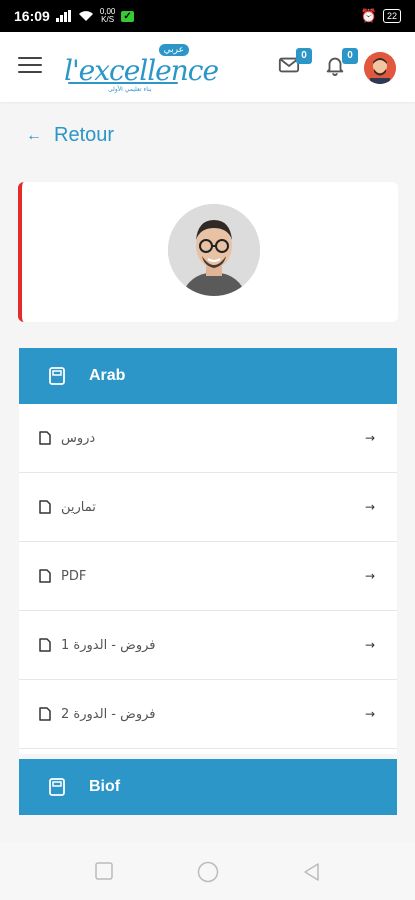 The image size is (415, 900). I want to click on list-item-label: تمارين, so click(78, 507).